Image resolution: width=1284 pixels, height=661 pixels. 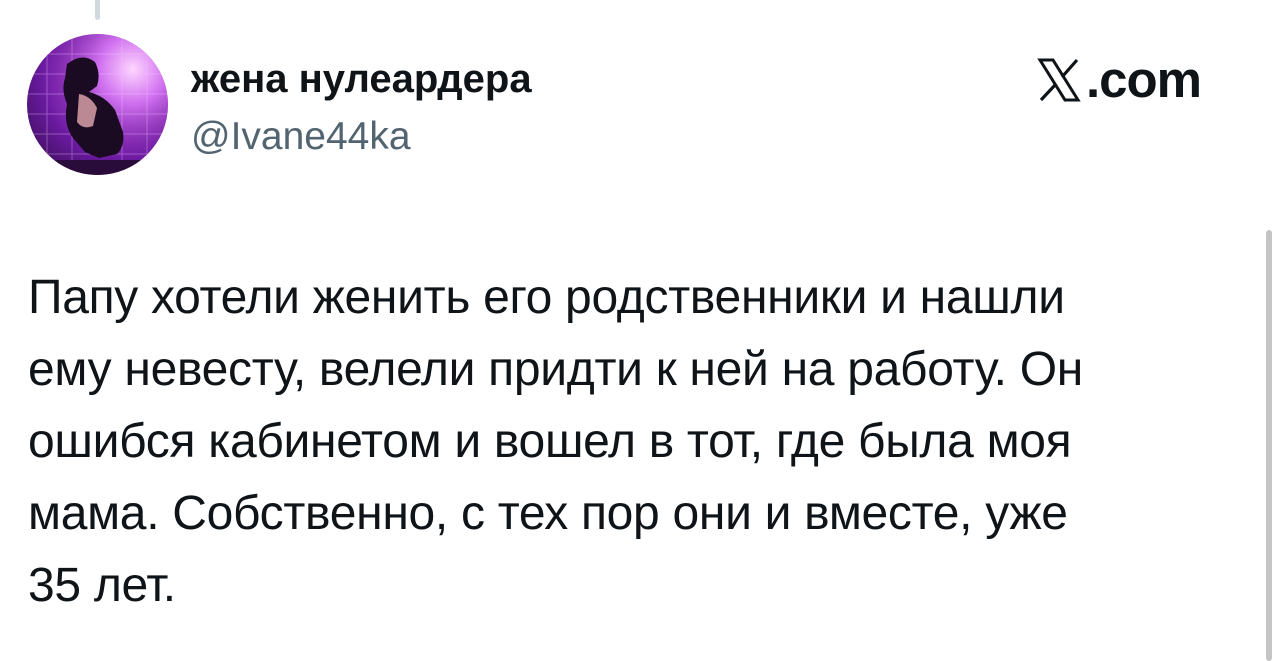 What do you see at coordinates (1269, 445) in the screenshot?
I see `scrollbar` at bounding box center [1269, 445].